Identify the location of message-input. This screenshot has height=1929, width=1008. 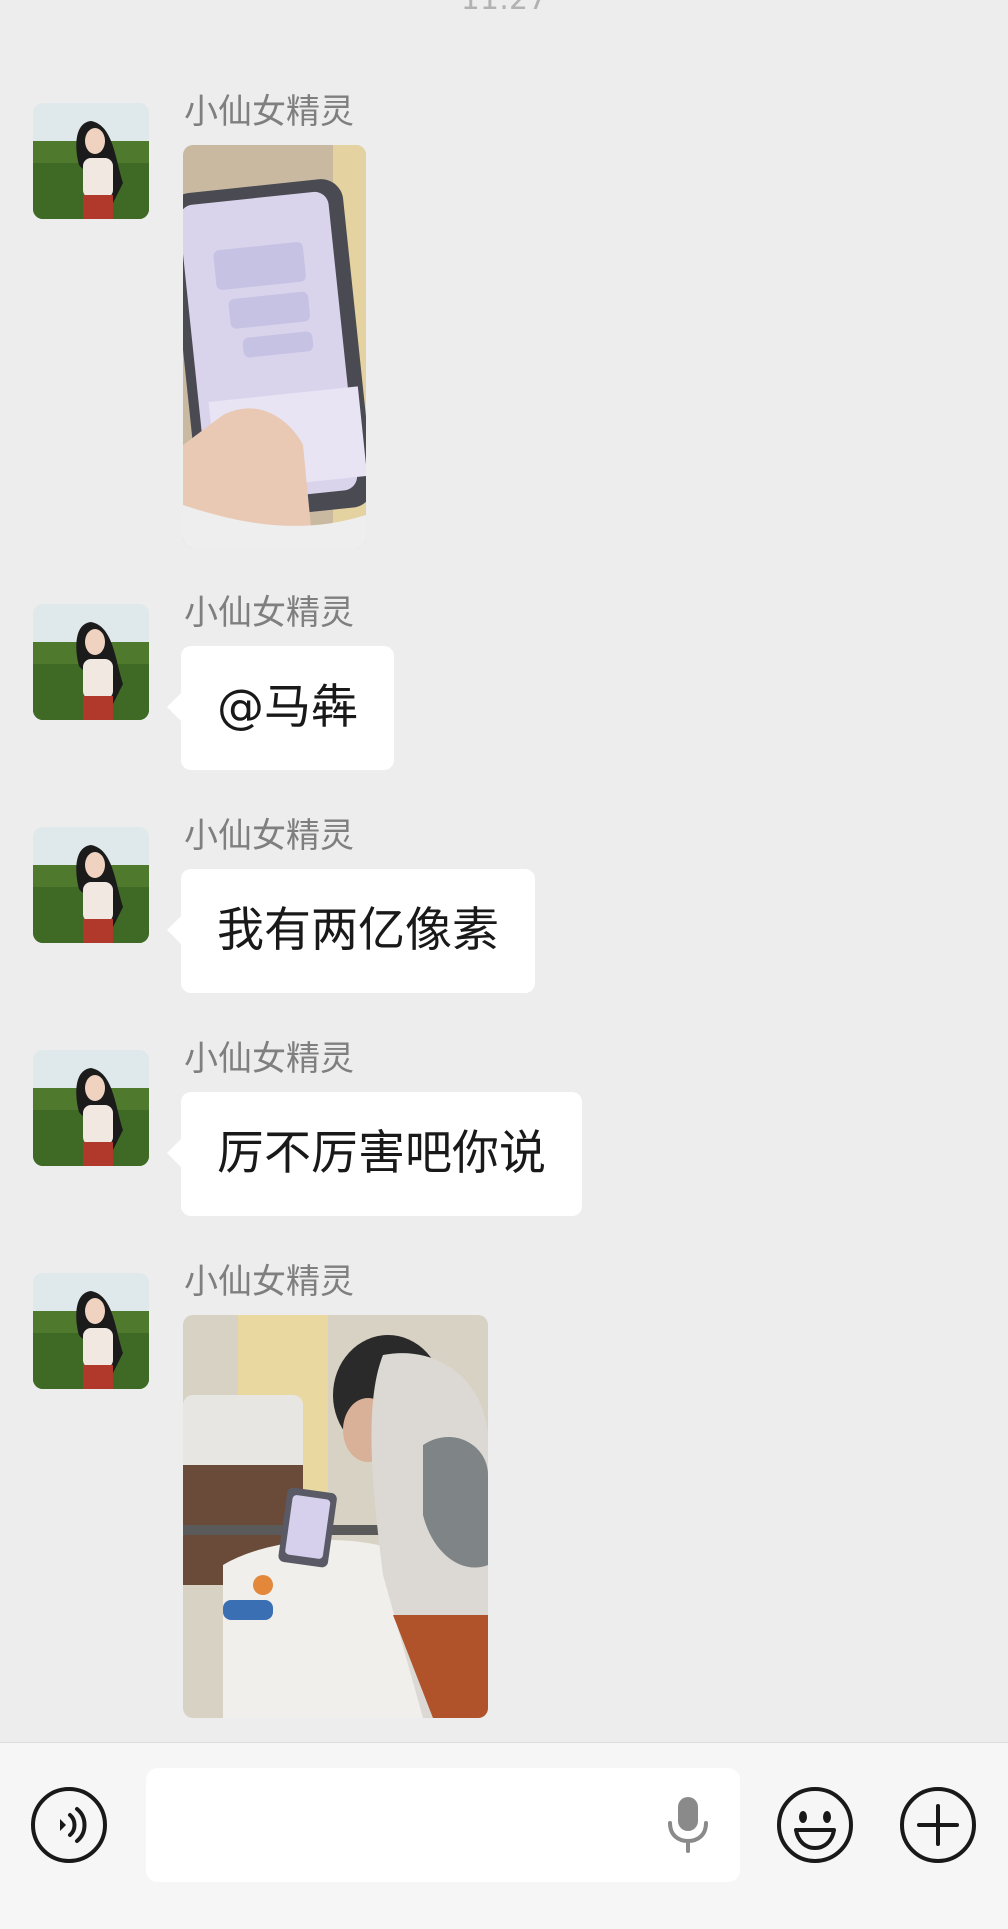
(443, 1825).